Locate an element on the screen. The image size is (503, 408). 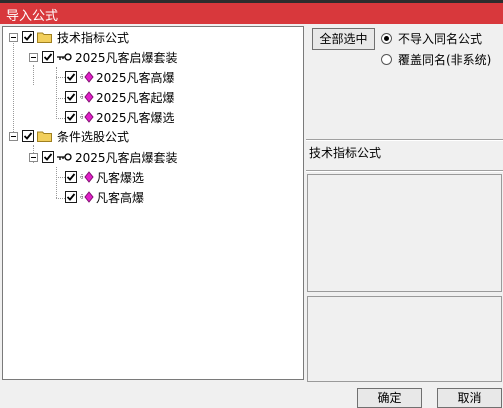
tree-node-group: 条件选股公式 is located at coordinates (69, 136).